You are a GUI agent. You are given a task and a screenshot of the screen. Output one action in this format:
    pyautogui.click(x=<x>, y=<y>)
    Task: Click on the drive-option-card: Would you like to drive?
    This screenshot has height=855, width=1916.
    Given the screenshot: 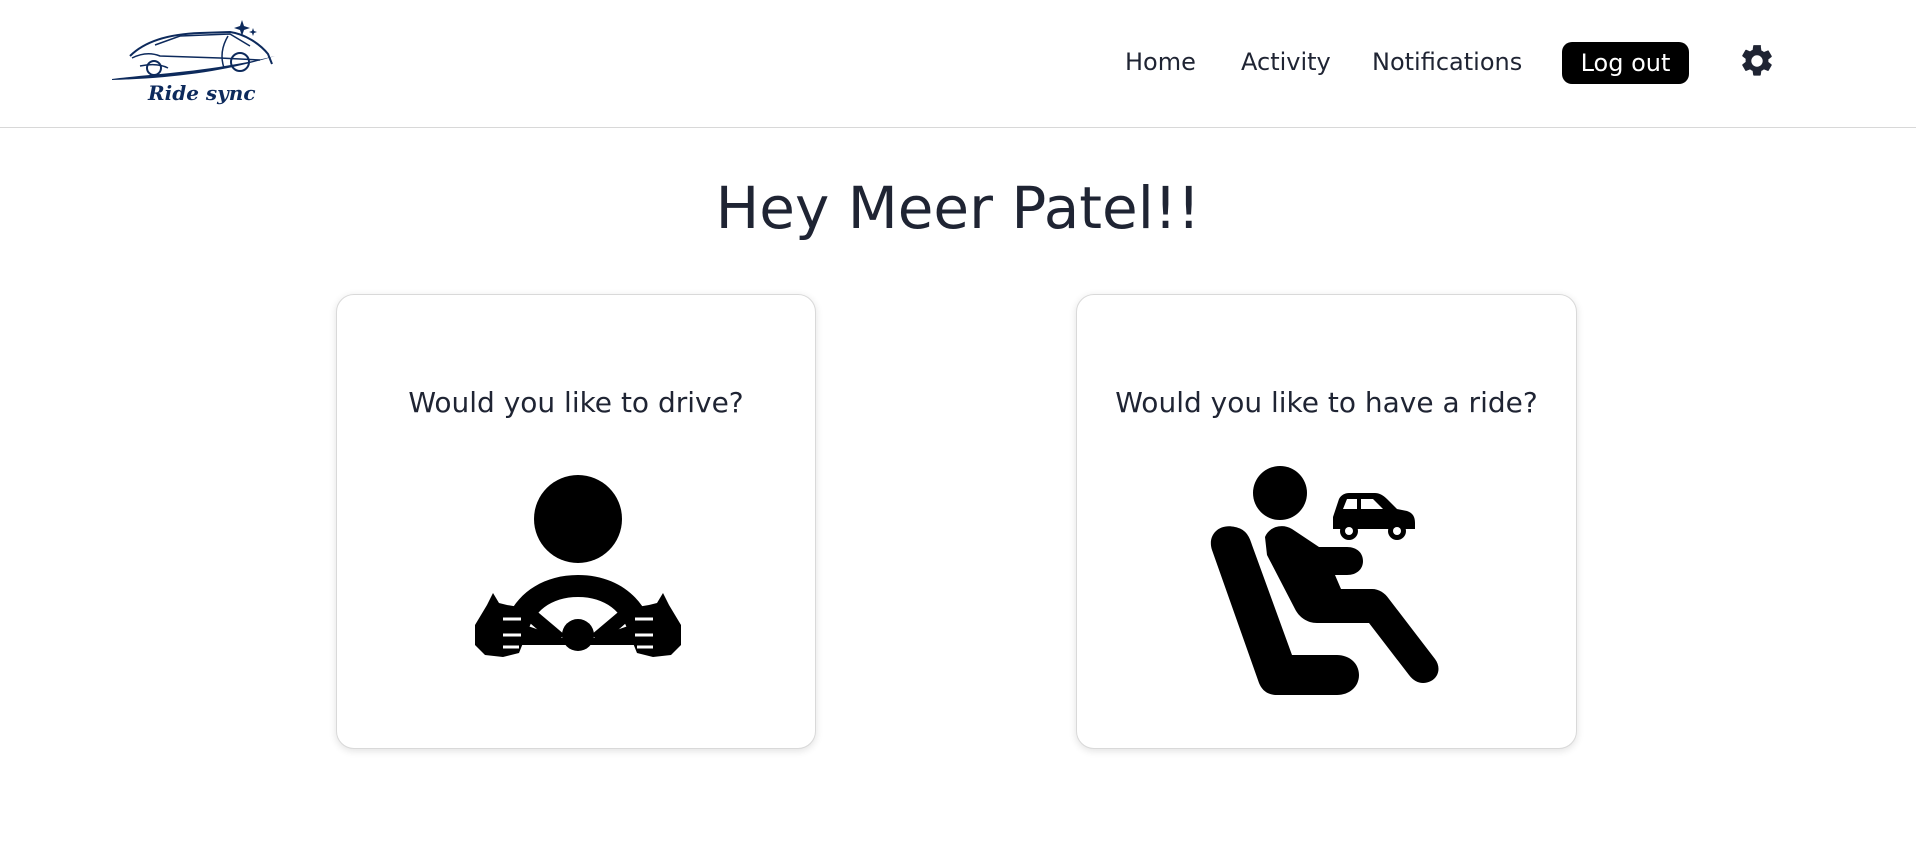 What is the action you would take?
    pyautogui.click(x=576, y=521)
    